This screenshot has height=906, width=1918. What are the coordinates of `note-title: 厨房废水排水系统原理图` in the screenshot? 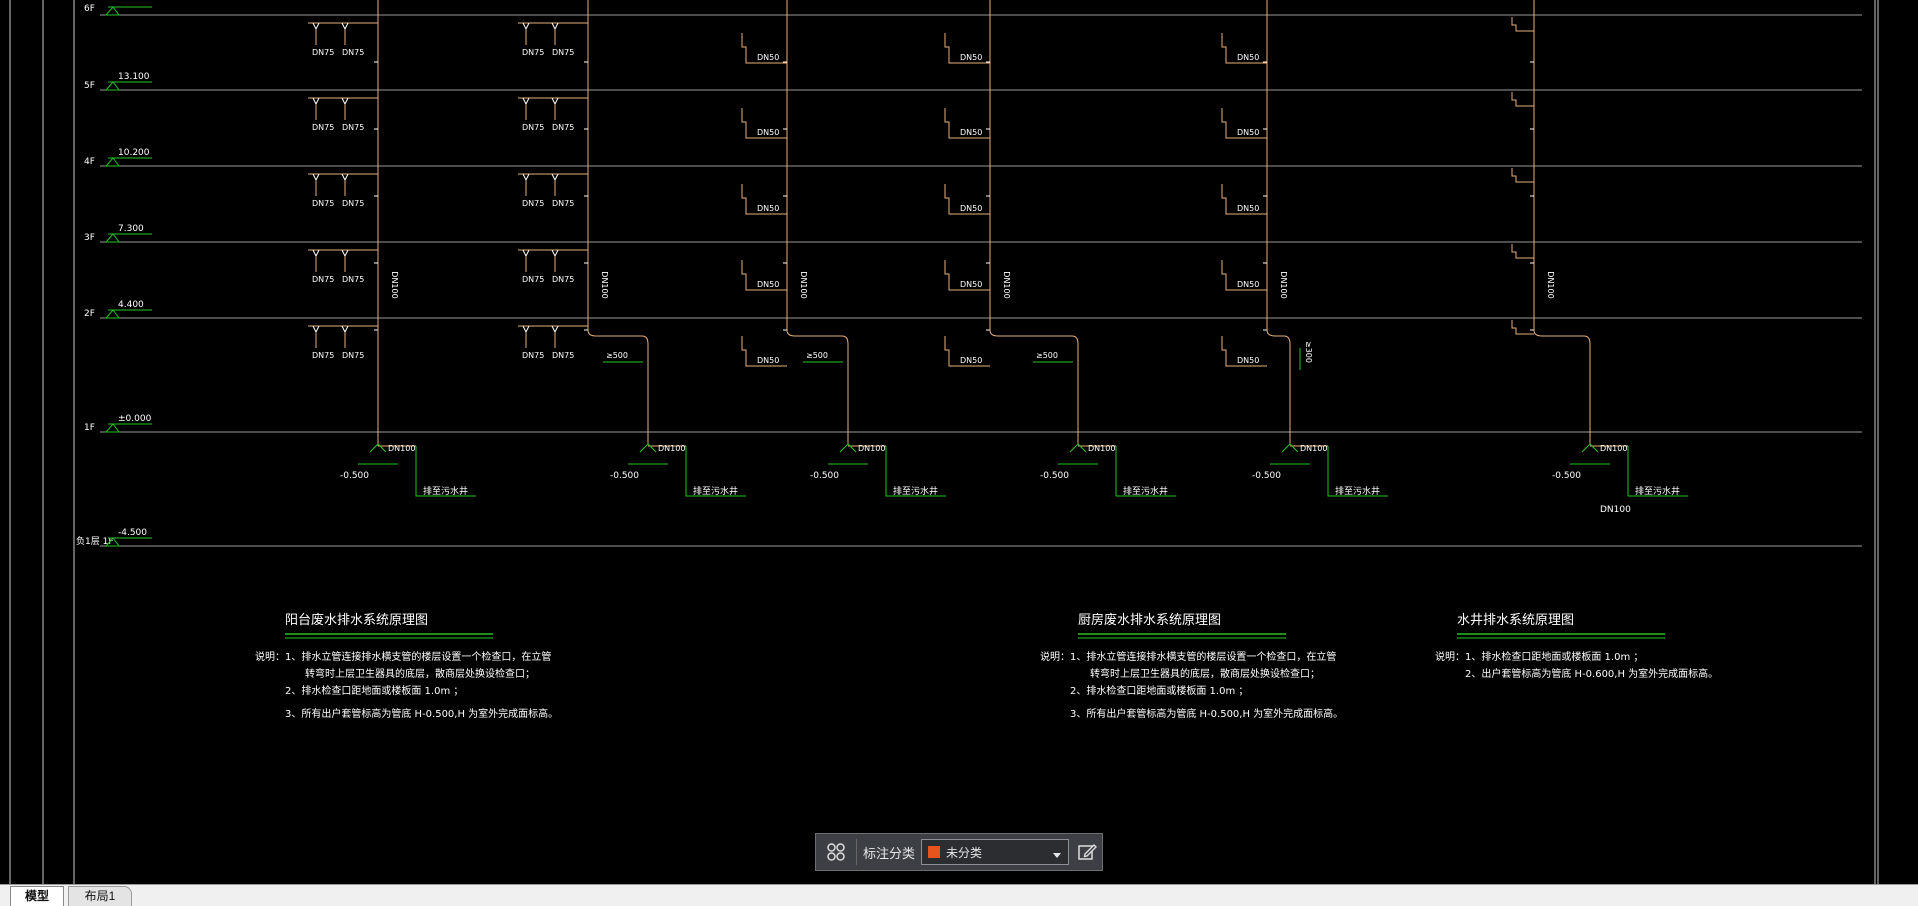 It's located at (1149, 620).